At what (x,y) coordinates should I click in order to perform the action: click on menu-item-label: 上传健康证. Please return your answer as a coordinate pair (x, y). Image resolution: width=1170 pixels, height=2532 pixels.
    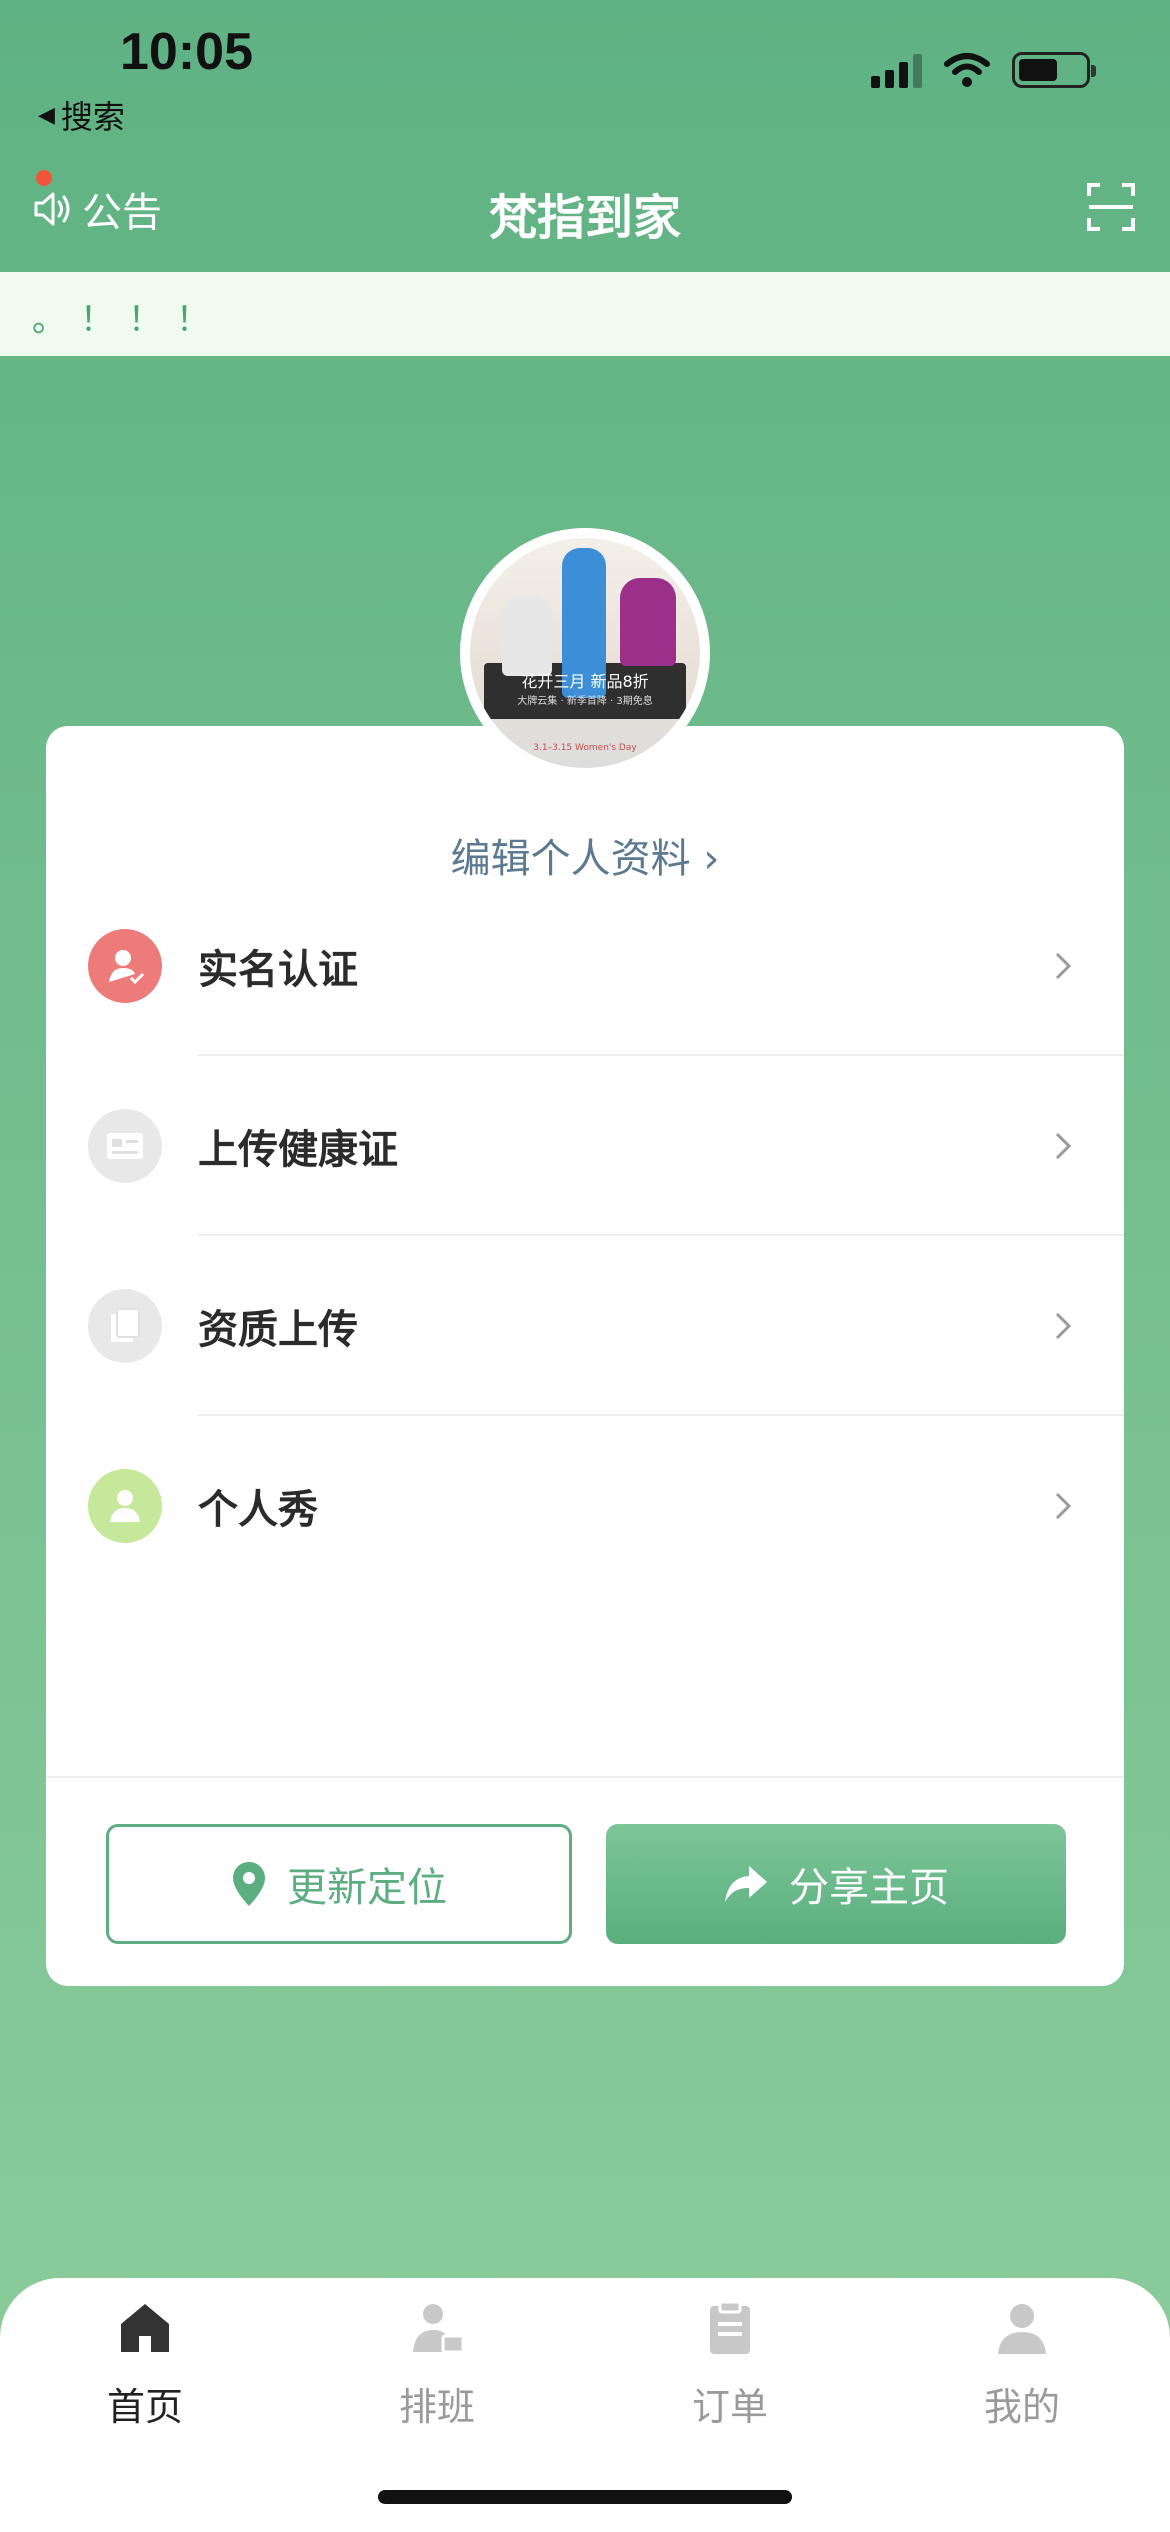
    Looking at the image, I should click on (298, 1150).